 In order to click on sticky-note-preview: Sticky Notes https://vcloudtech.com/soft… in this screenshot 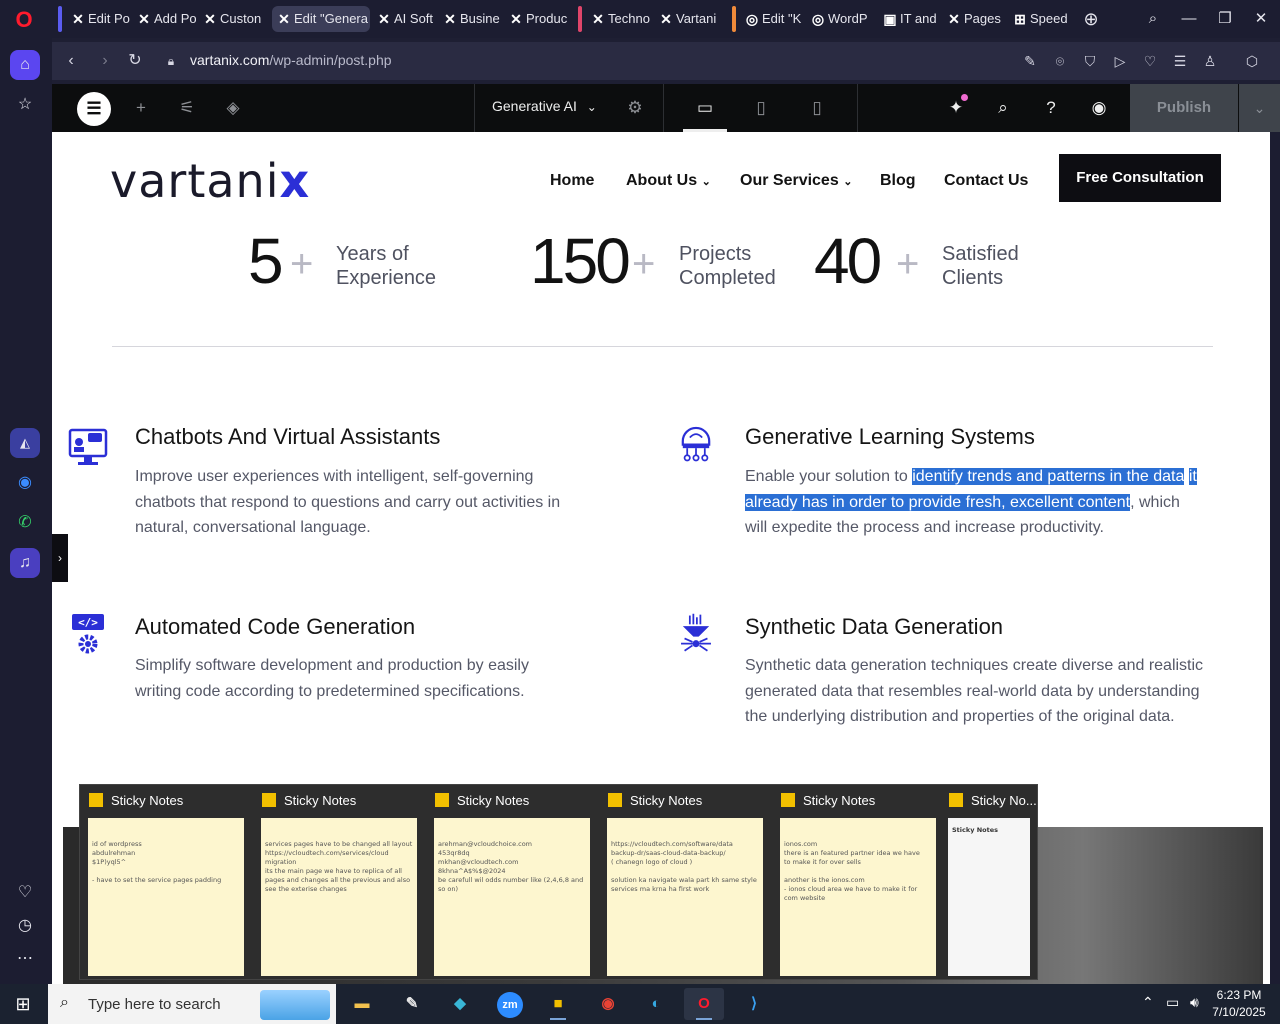, I will do `click(684, 883)`.